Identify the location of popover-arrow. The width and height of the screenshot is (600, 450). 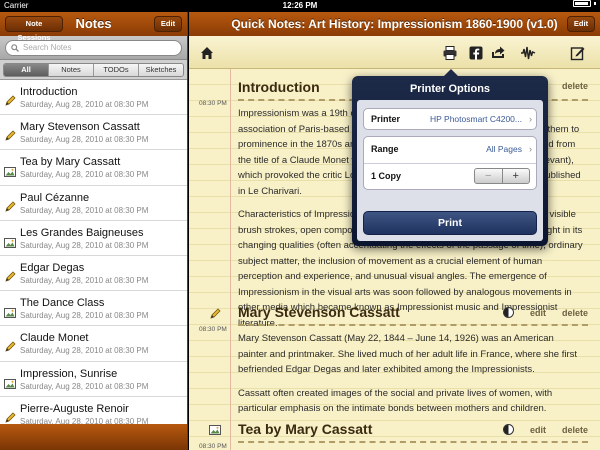
(451, 73).